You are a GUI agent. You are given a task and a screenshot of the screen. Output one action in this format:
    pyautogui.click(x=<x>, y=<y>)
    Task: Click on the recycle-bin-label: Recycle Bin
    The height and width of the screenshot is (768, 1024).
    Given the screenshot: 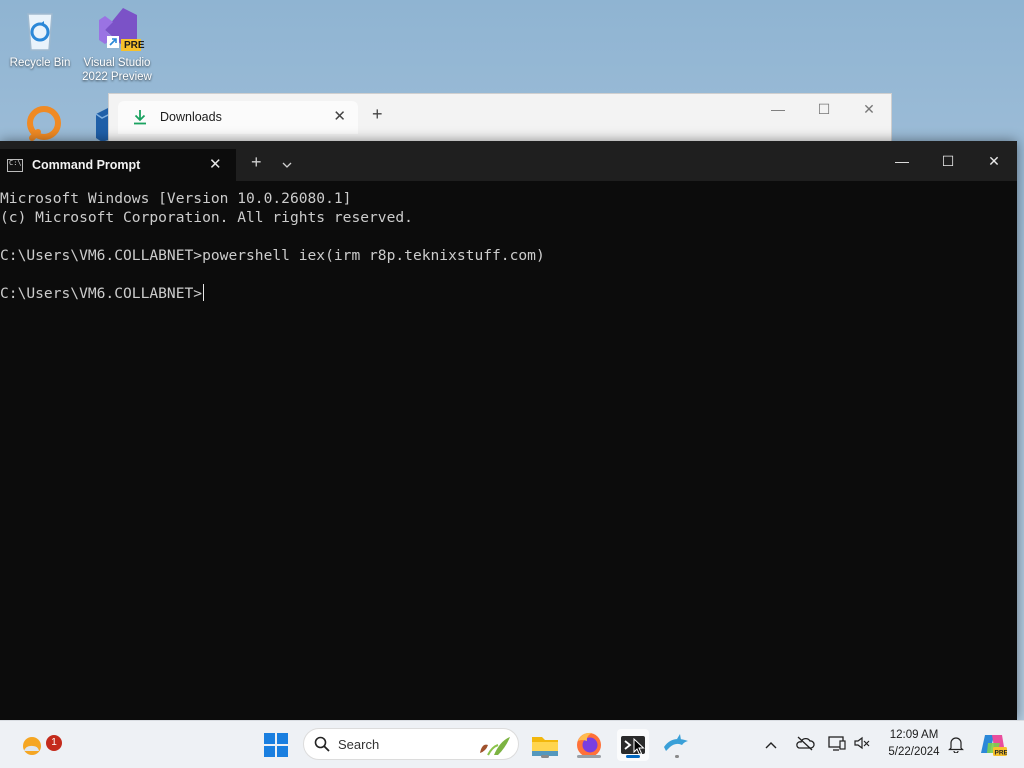 What is the action you would take?
    pyautogui.click(x=40, y=63)
    